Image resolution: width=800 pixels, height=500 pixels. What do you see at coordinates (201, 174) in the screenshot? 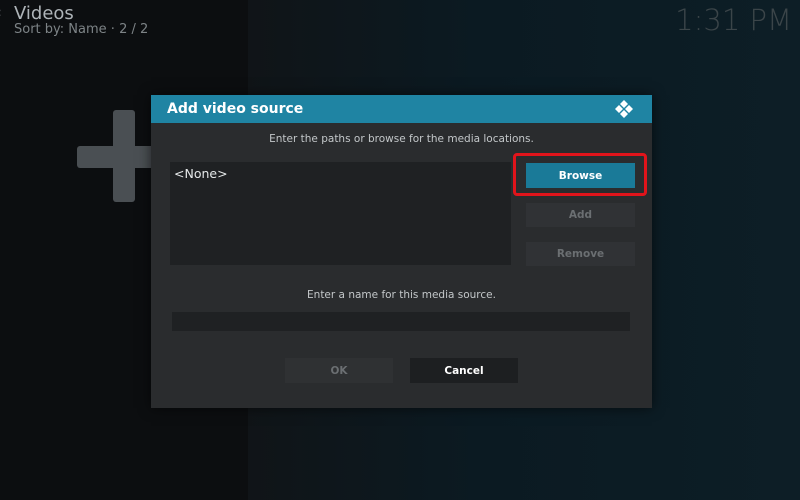
I see `list-item: <None>` at bounding box center [201, 174].